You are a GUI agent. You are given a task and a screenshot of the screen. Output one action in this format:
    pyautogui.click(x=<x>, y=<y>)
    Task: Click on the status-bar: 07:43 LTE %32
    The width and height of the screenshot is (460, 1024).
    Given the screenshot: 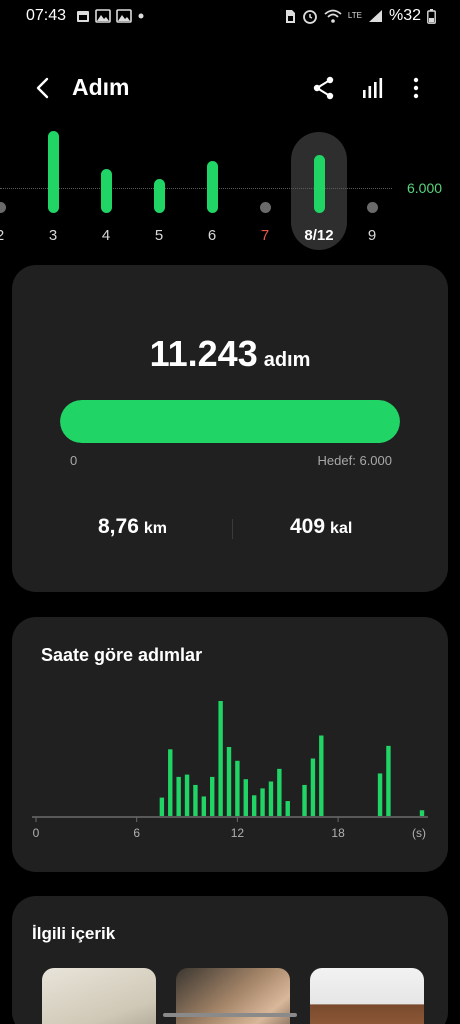 What is the action you would take?
    pyautogui.click(x=230, y=17)
    